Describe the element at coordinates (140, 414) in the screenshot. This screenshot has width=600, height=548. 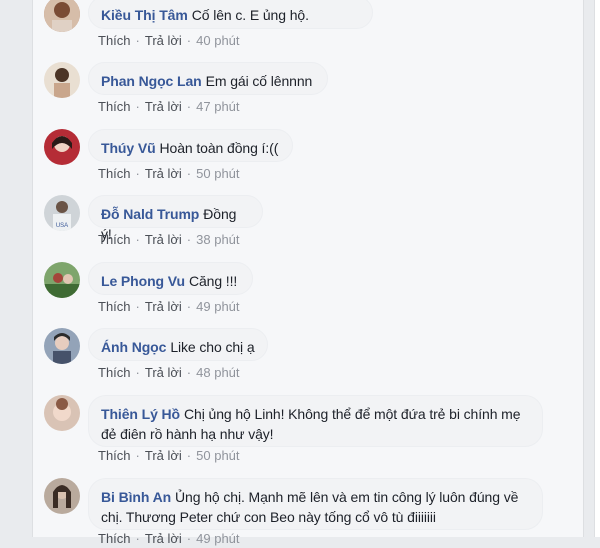
I see `commenter-name: Thiên Lý Hồ` at that location.